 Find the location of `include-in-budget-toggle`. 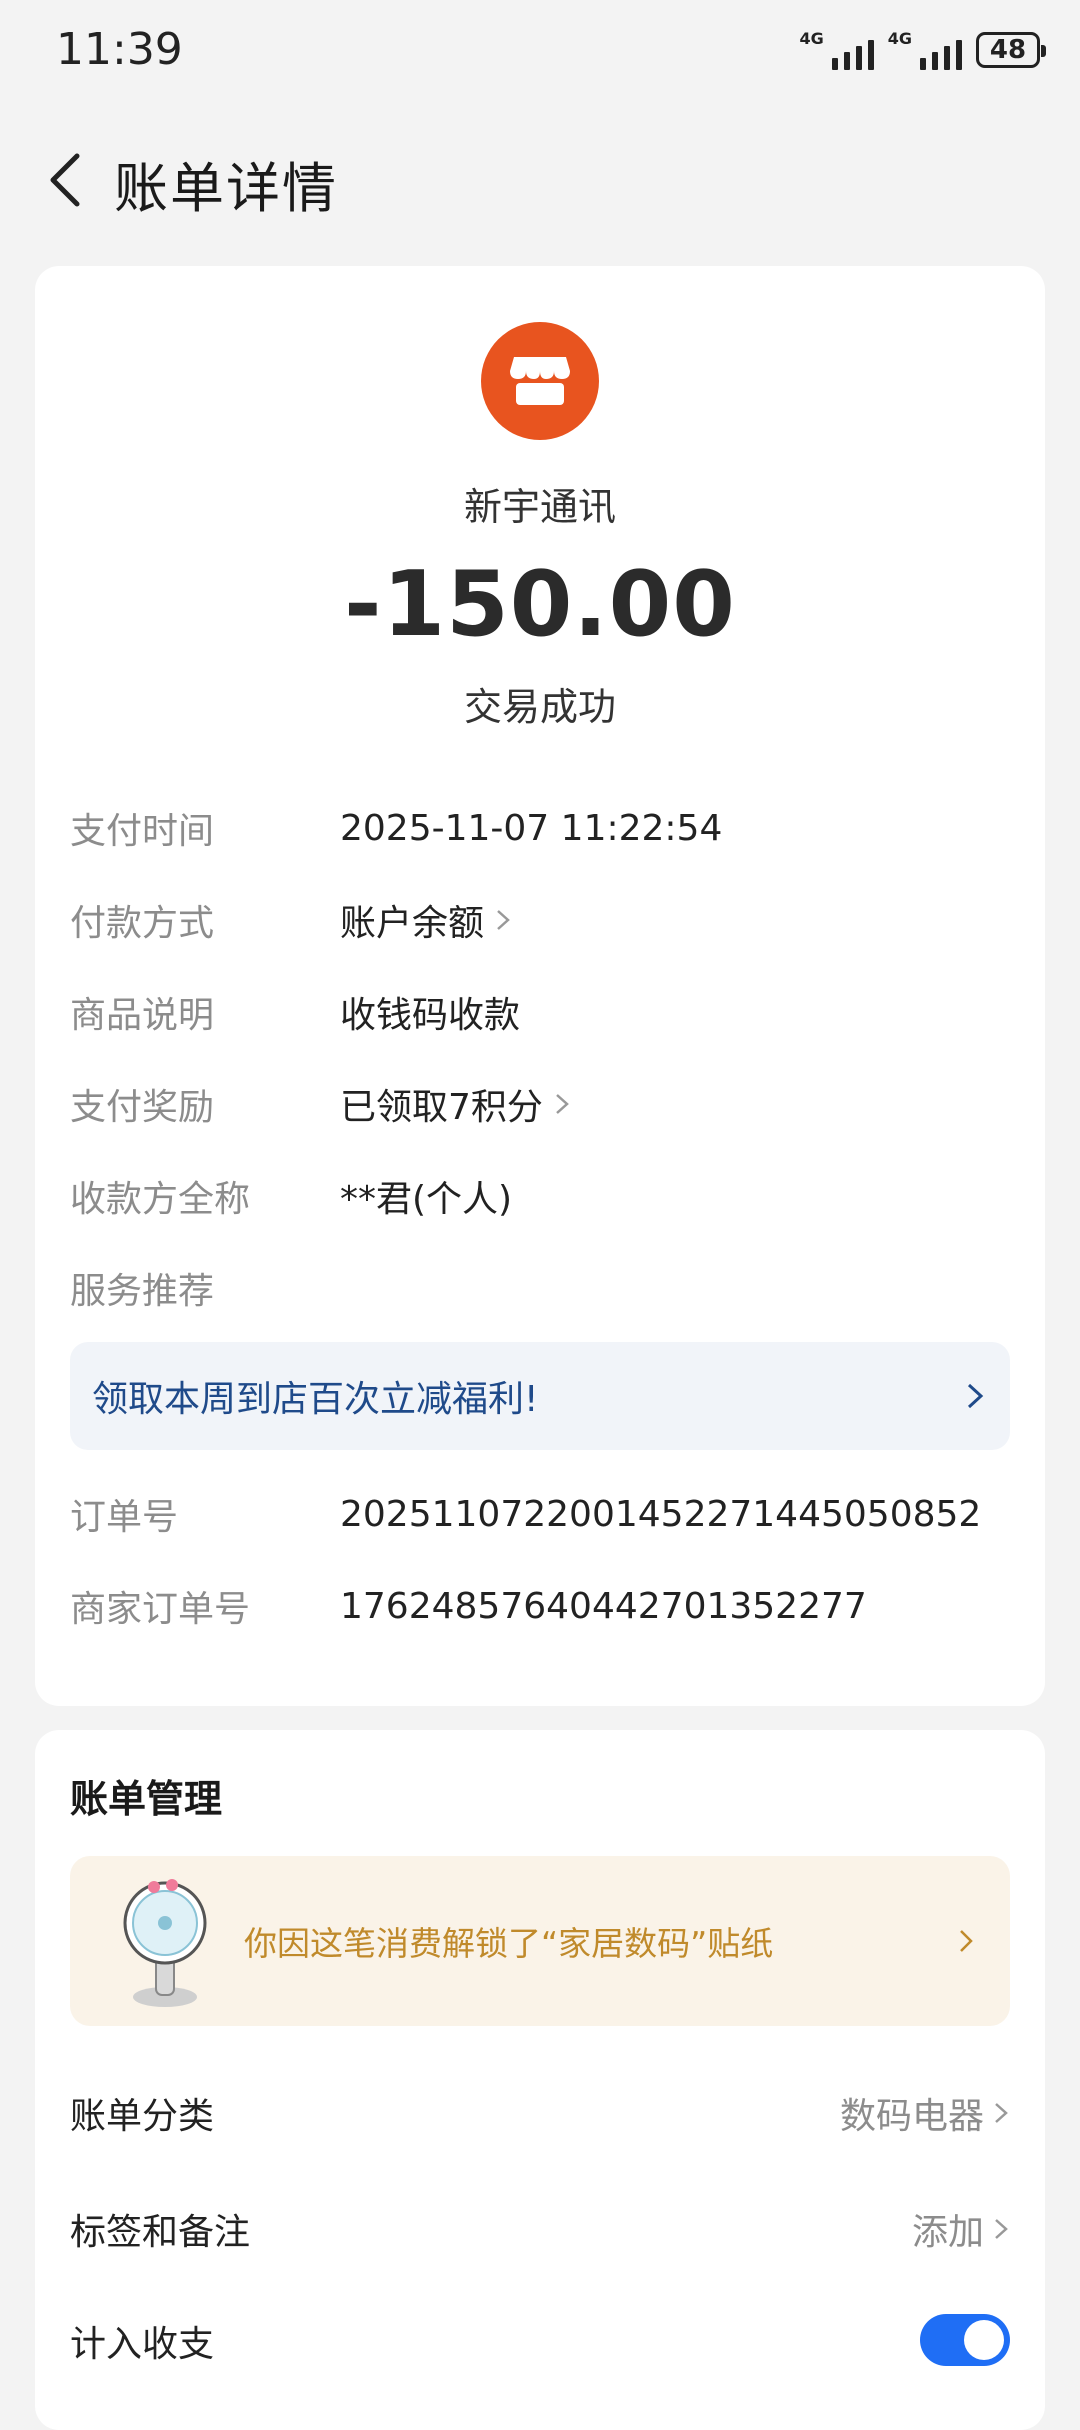

include-in-budget-toggle is located at coordinates (965, 2340).